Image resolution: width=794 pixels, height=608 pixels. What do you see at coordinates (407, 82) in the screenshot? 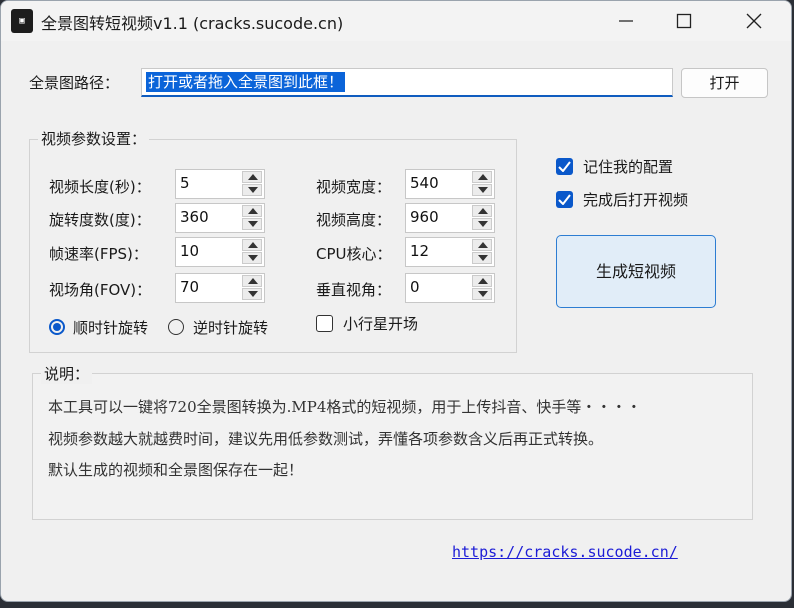
I see `path-input: 打开或者拖入全景图到此框！` at bounding box center [407, 82].